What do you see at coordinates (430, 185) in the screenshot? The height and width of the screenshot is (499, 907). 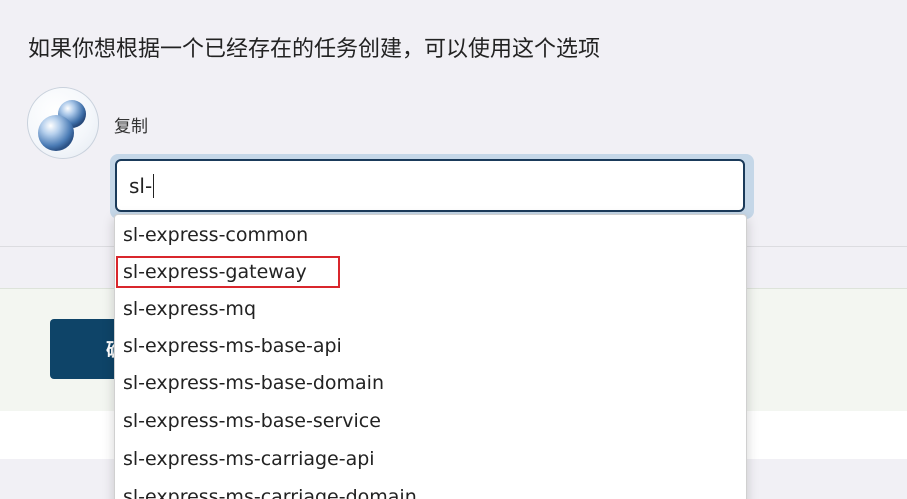 I see `copy-from-input: sl-` at bounding box center [430, 185].